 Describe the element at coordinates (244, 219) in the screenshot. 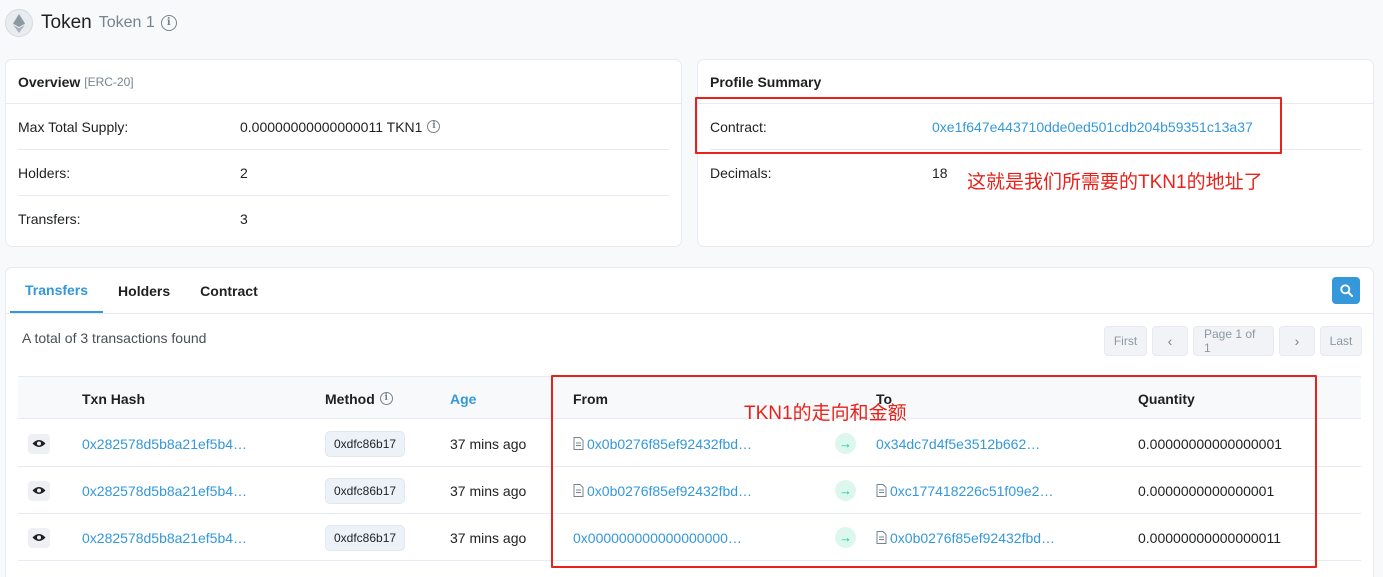

I see `transfers-value: 3` at that location.